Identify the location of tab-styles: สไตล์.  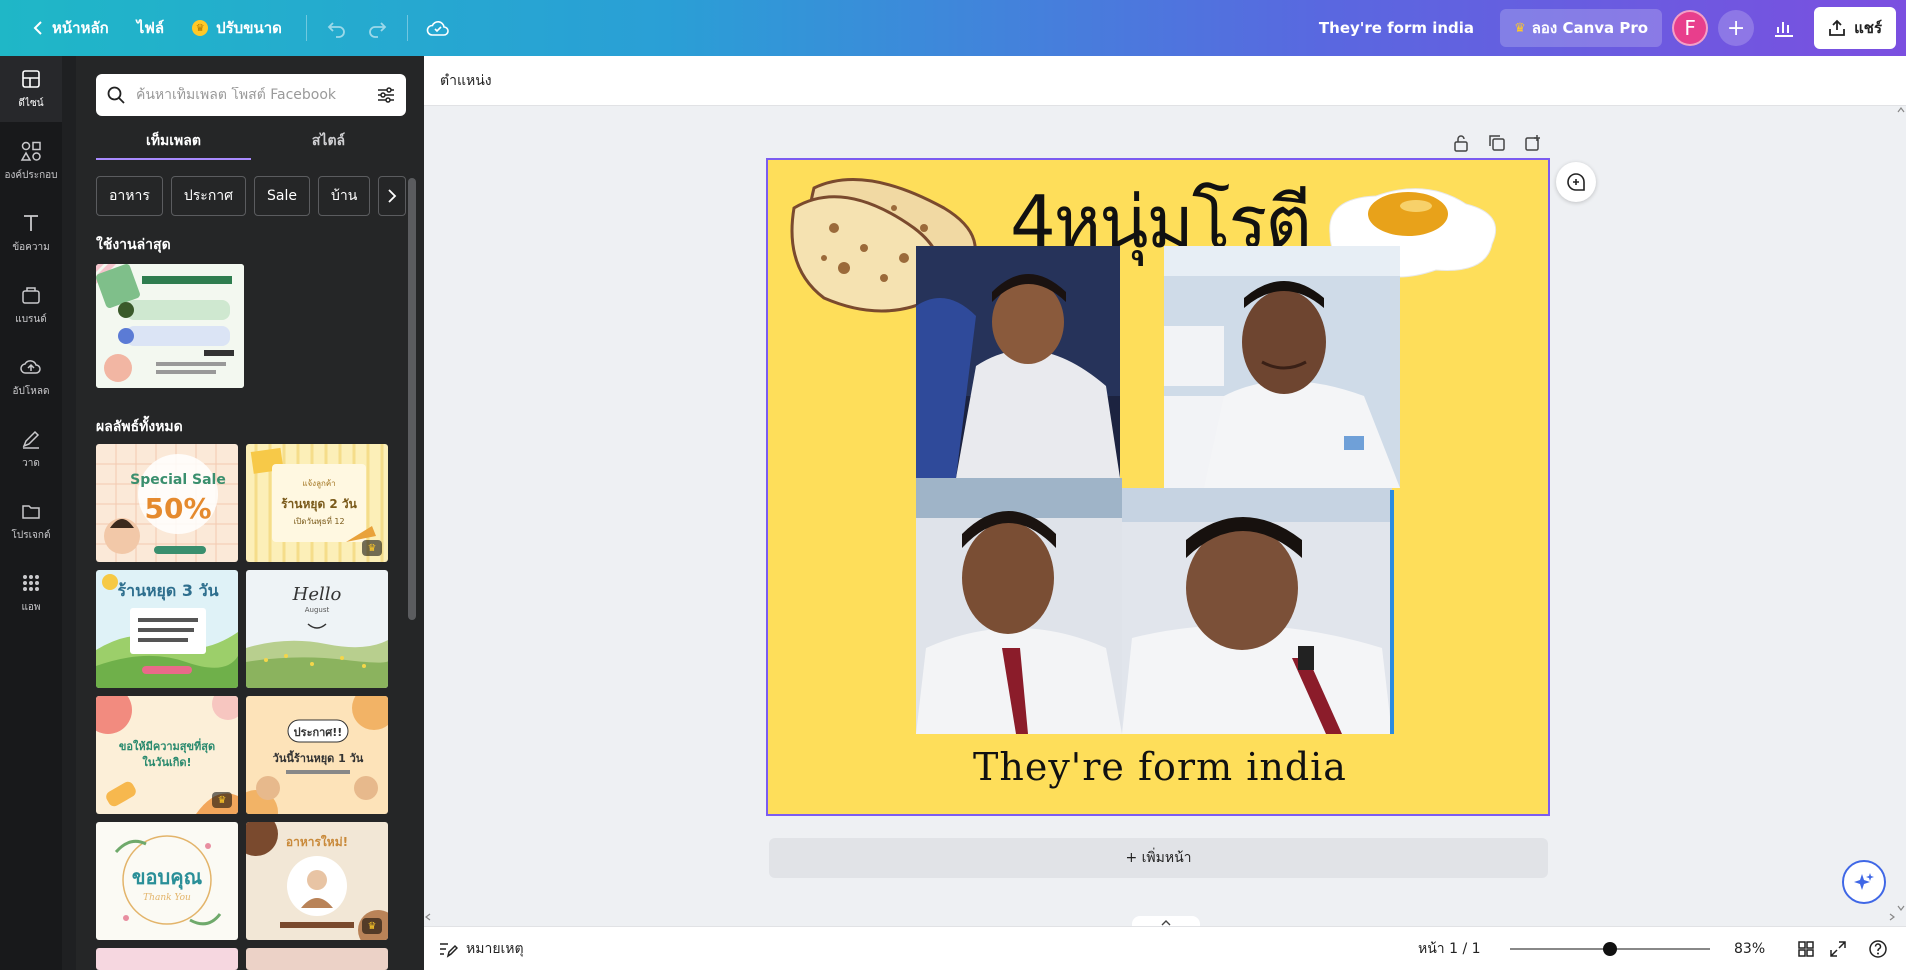
(328, 142).